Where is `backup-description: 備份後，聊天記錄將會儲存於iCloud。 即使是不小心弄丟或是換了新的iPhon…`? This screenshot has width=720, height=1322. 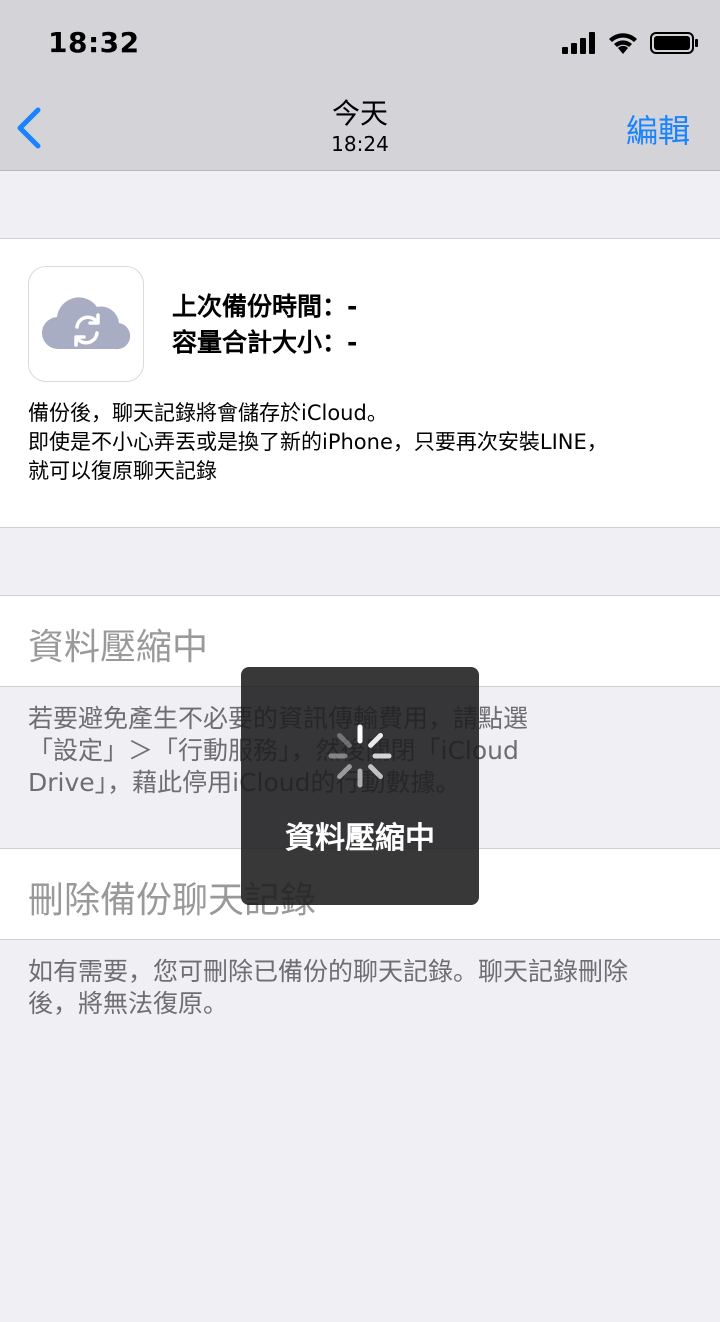
backup-description: 備份後，聊天記錄將會儲存於iCloud。 即使是不小心弄丟或是換了新的iPhon… is located at coordinates (363, 442).